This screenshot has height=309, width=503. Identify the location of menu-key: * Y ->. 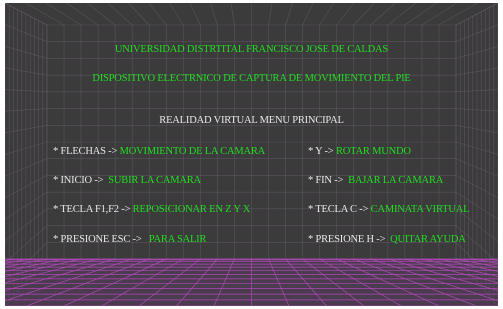
(321, 151).